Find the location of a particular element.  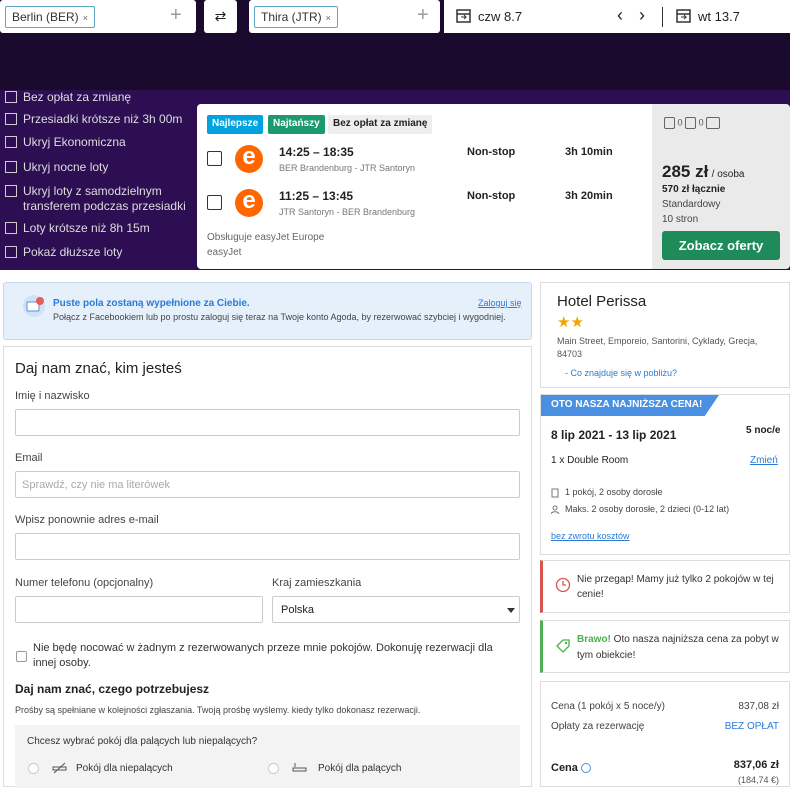

total-eur: (184,74 €) is located at coordinates (758, 780).